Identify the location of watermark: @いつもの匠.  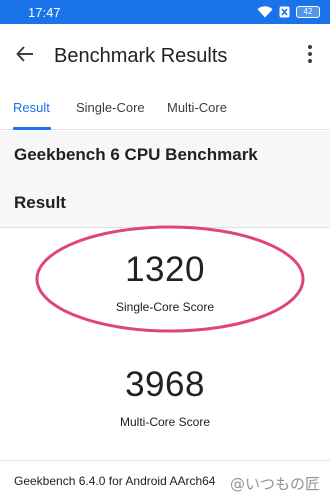
(274, 484).